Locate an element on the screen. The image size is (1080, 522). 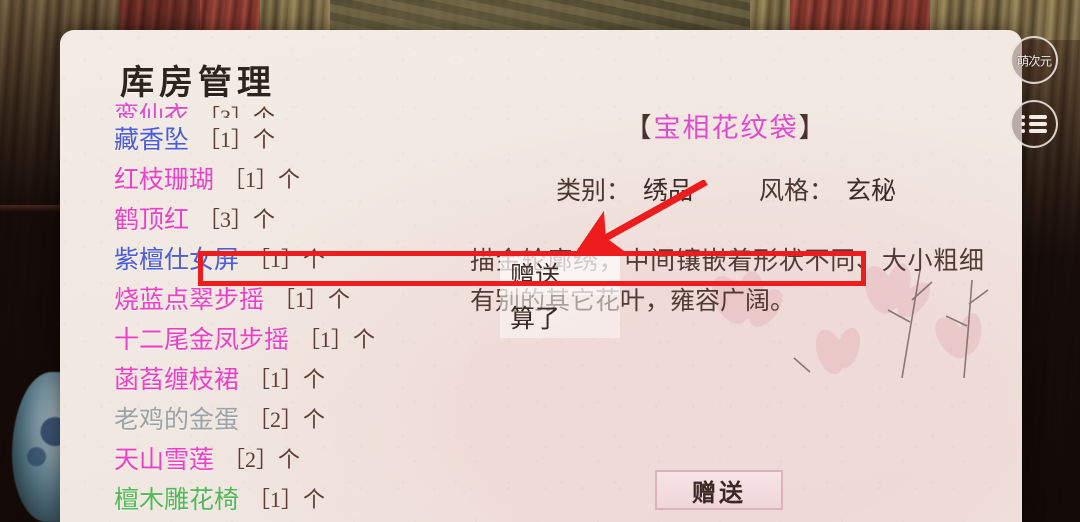
popup-menu-item: 算了 is located at coordinates (560, 316).